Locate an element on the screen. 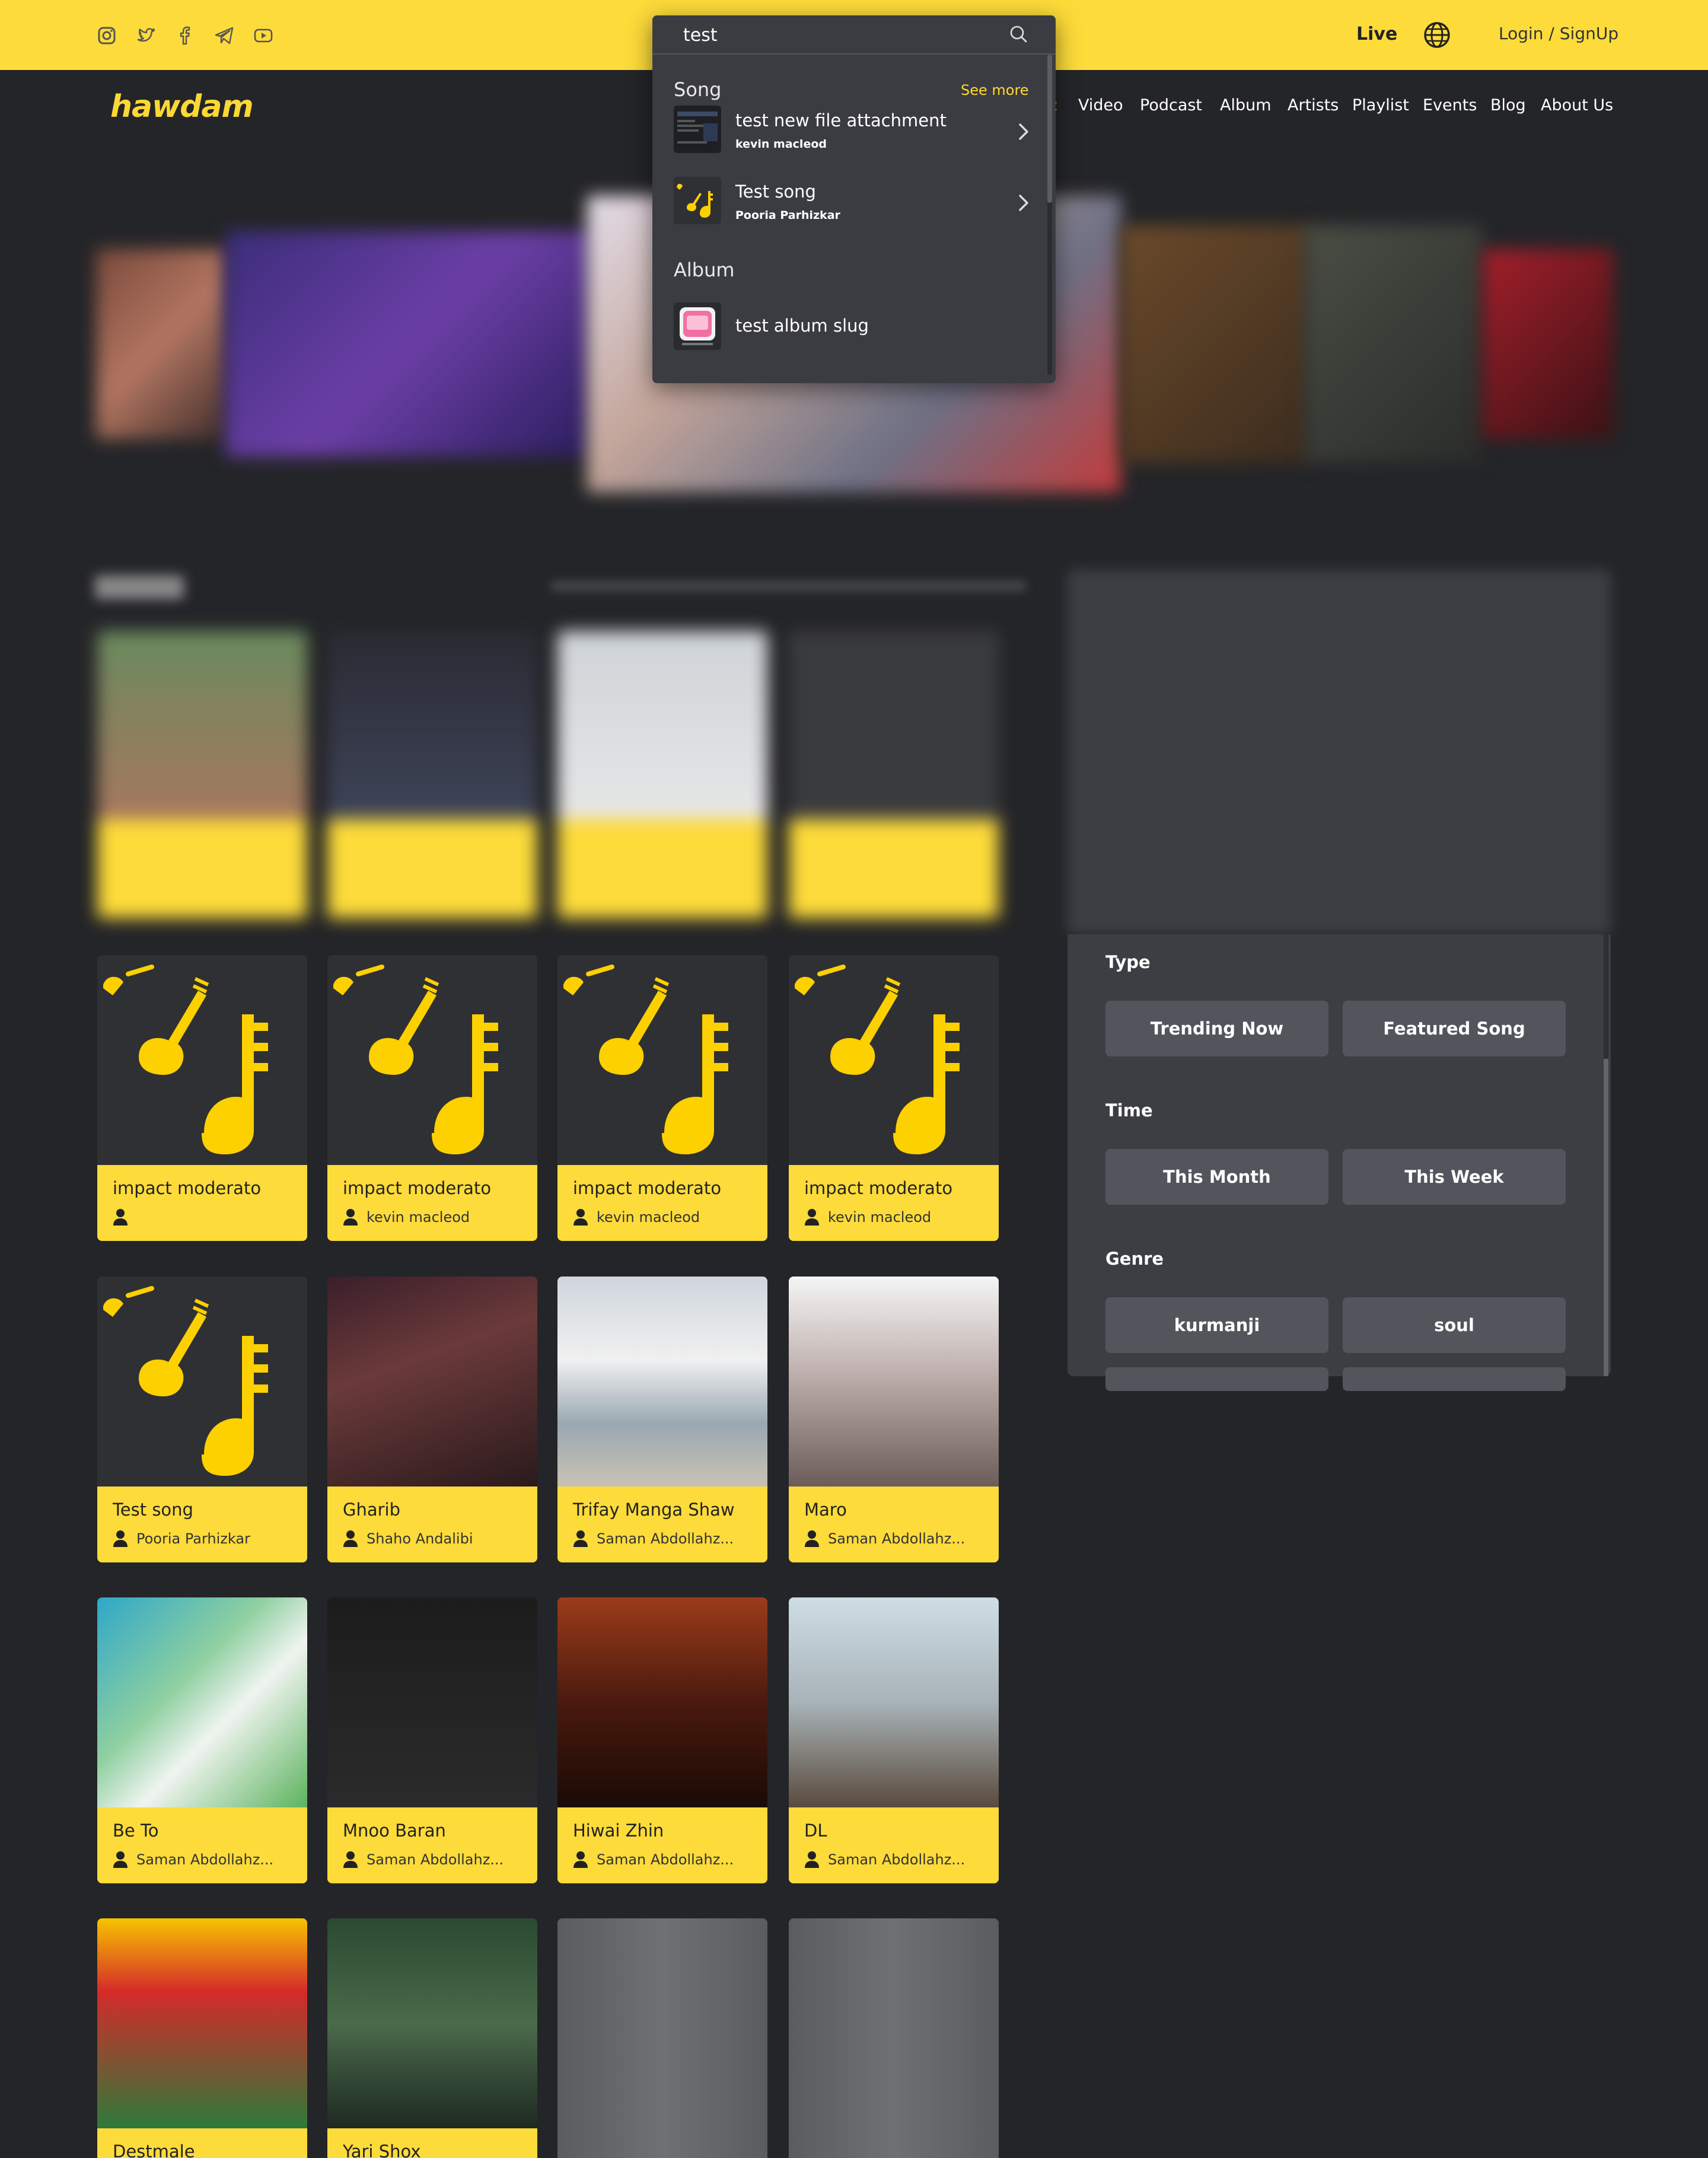  song-artist: Pooria Parhizkar is located at coordinates (788, 215).